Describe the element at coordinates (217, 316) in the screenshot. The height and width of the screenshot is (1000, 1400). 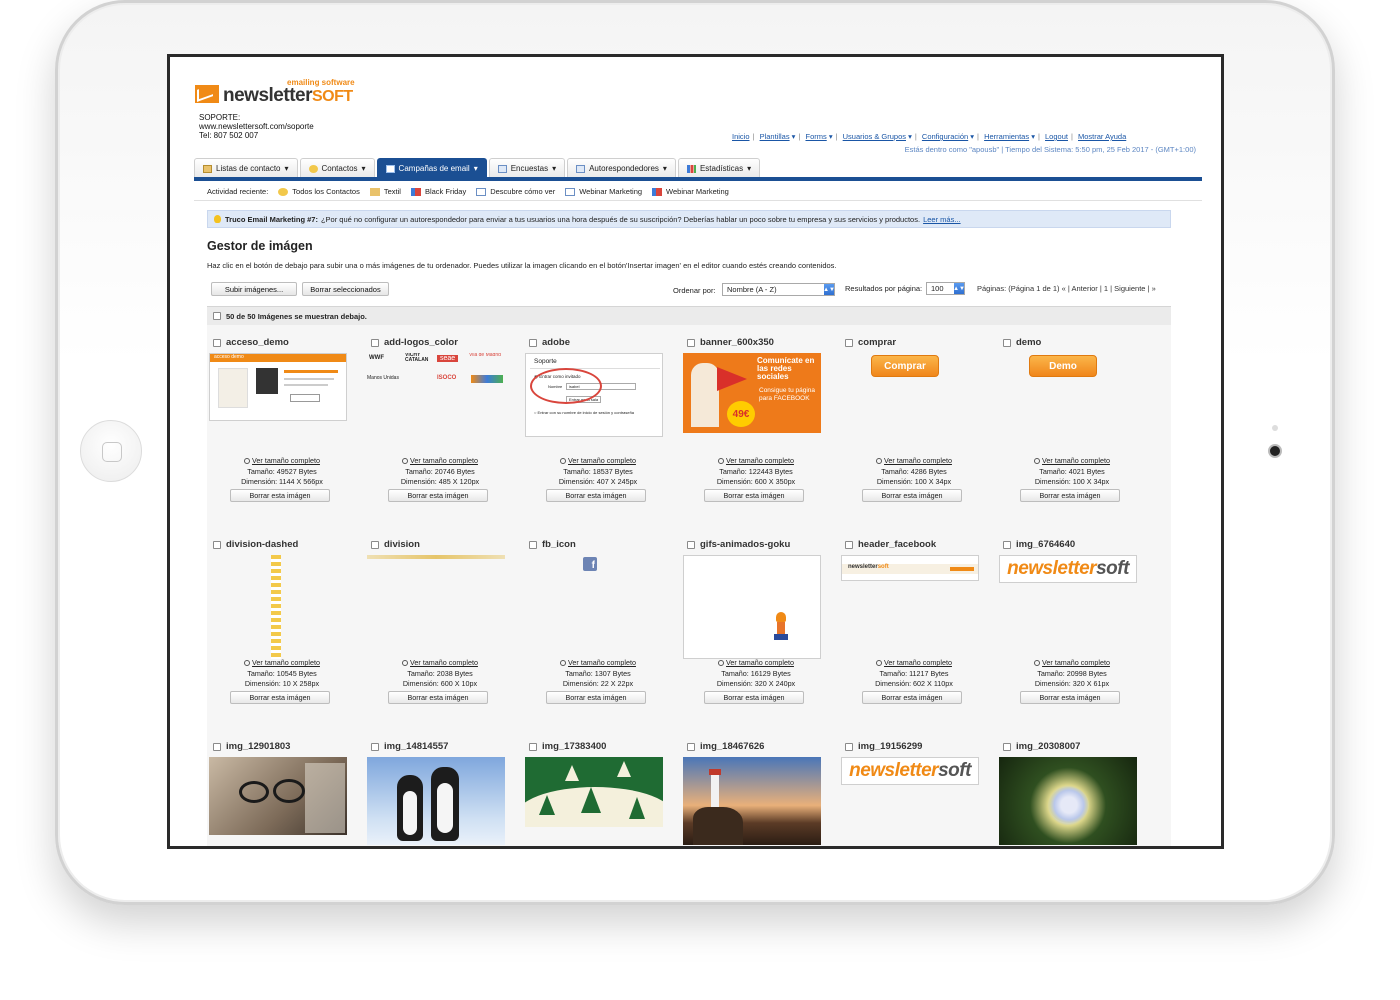
I see `select-all-checkbox` at that location.